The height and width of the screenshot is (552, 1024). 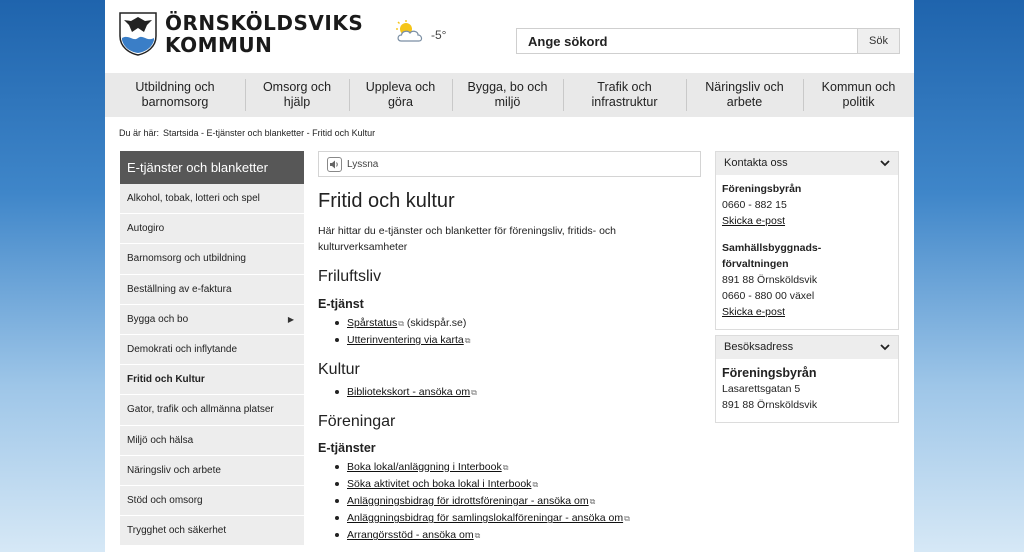 What do you see at coordinates (770, 405) in the screenshot?
I see `visit-city: 891 88 Örnsköldsvik` at bounding box center [770, 405].